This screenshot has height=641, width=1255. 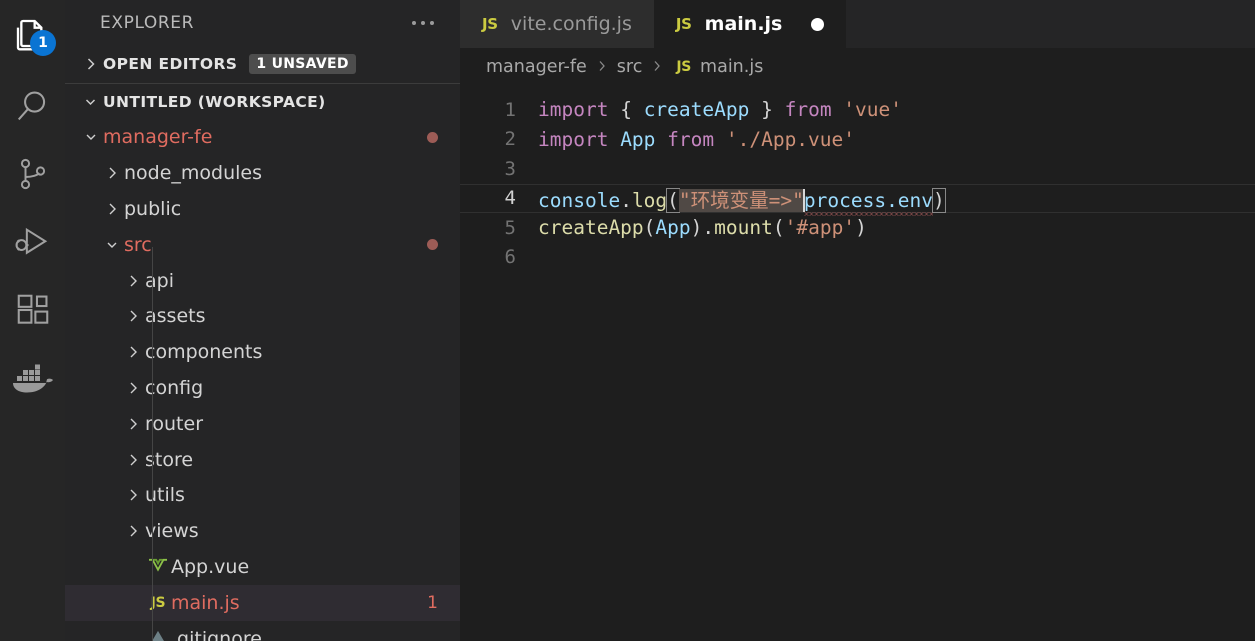 I want to click on tree-row: JS main.js 1, so click(x=262, y=602).